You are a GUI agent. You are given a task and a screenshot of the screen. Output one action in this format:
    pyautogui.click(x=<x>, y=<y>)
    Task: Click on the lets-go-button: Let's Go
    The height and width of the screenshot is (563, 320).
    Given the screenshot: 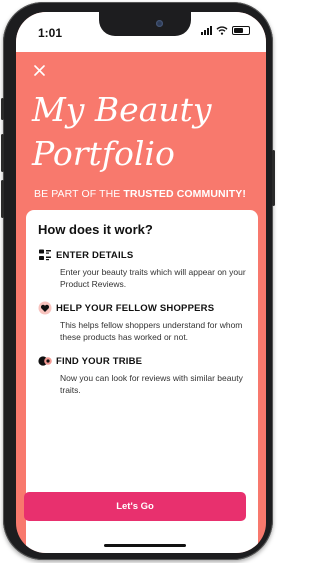 What is the action you would take?
    pyautogui.click(x=135, y=506)
    